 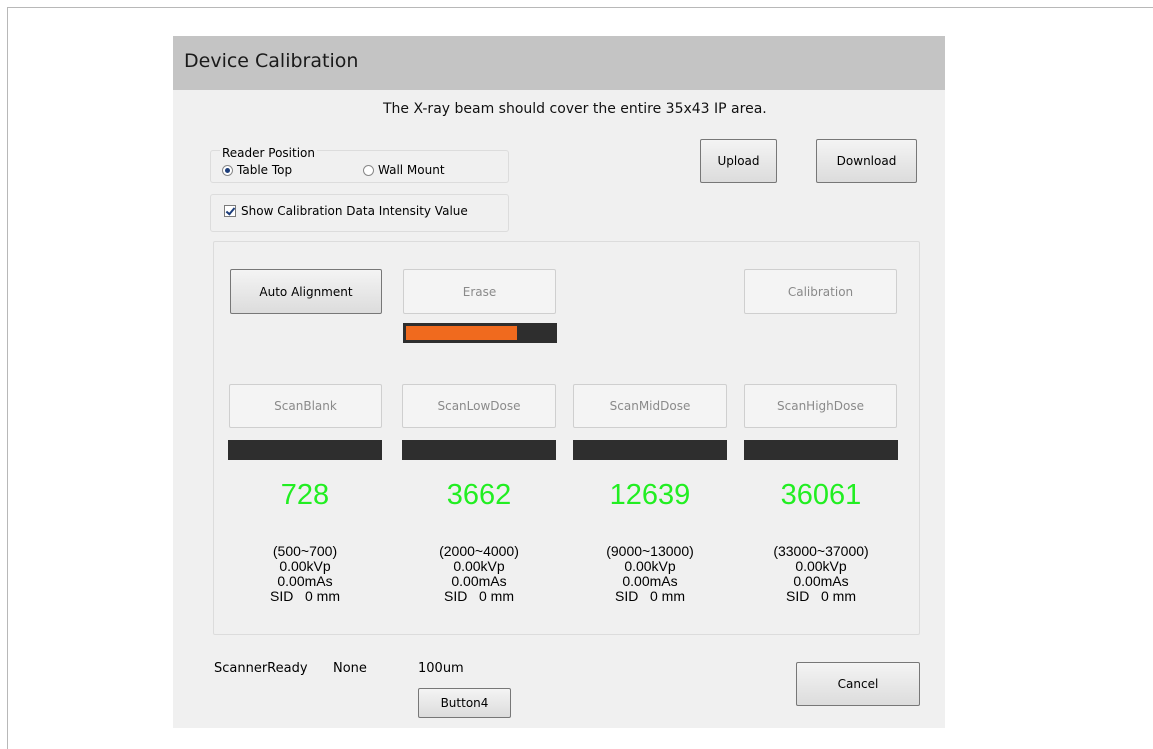 What do you see at coordinates (305, 450) in the screenshot?
I see `scan-blank-progress-bar` at bounding box center [305, 450].